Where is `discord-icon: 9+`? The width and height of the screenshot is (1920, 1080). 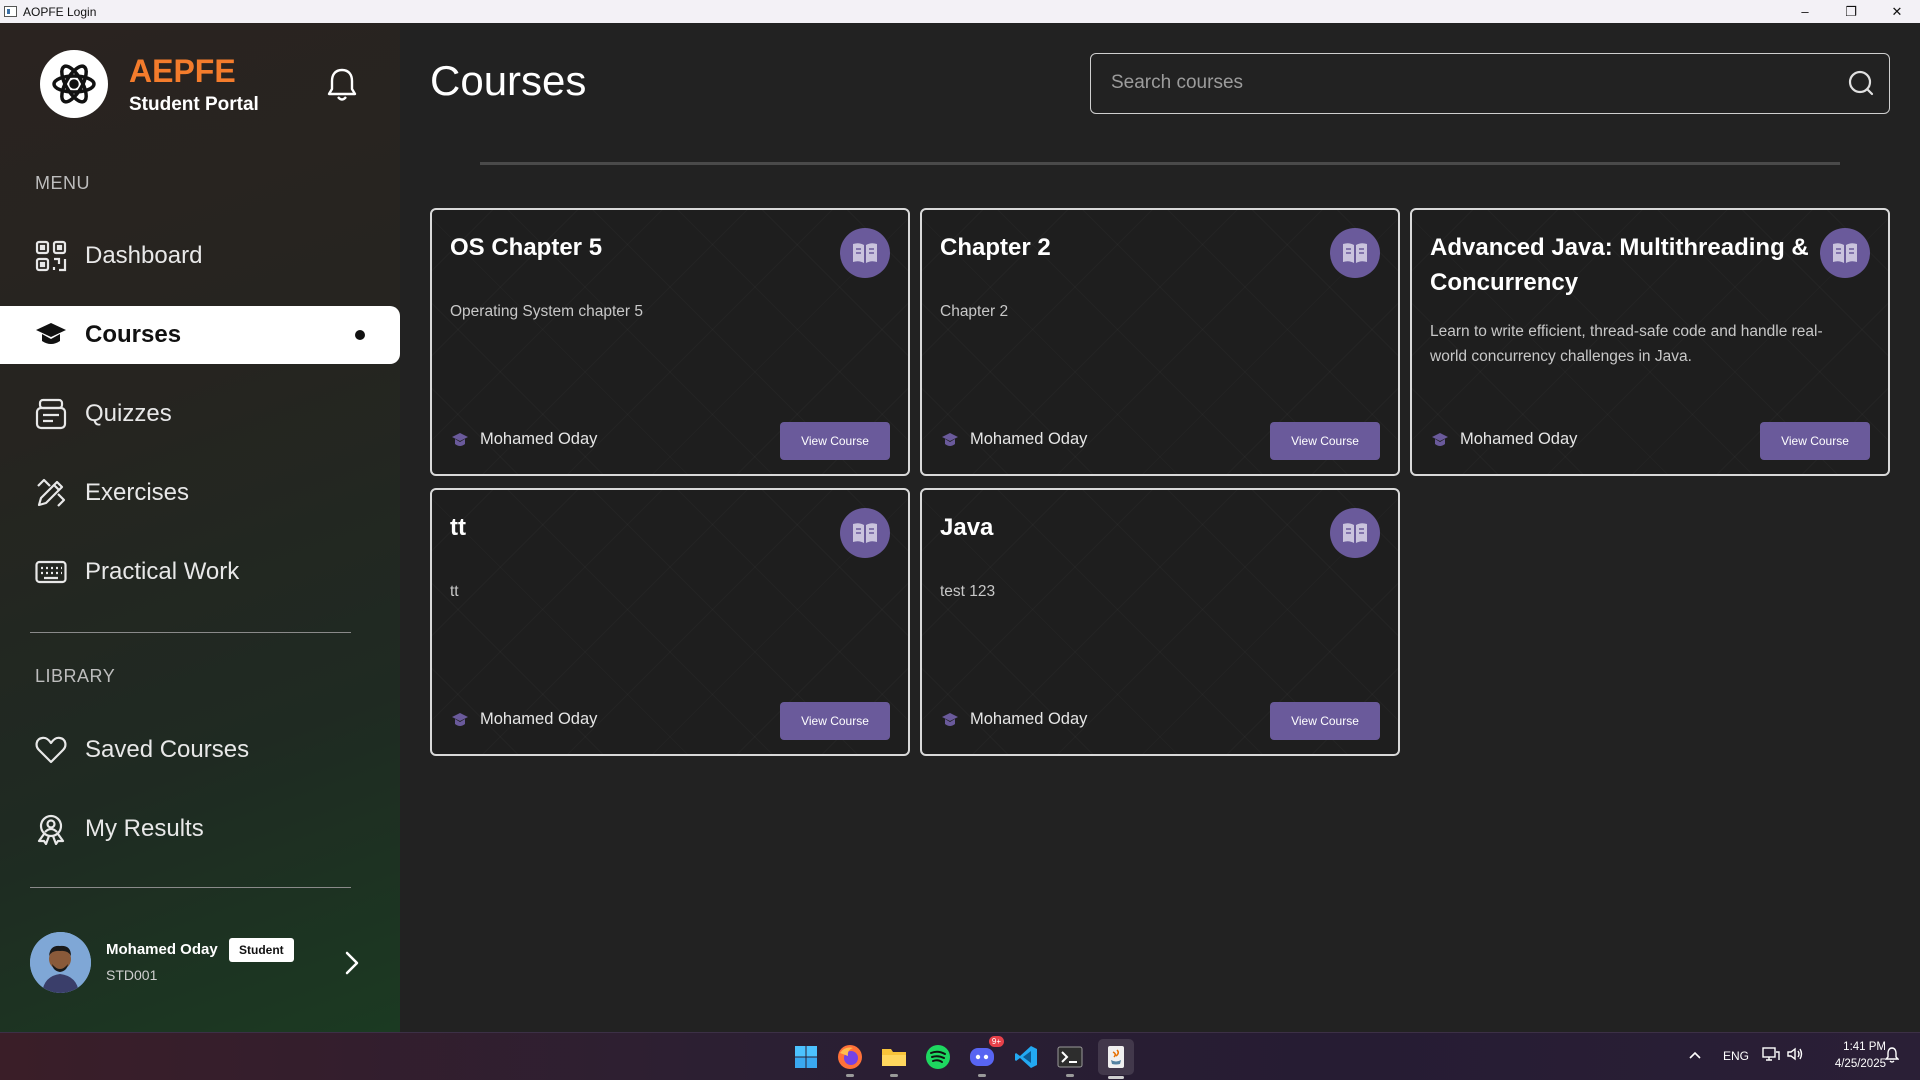 discord-icon: 9+ is located at coordinates (985, 1056).